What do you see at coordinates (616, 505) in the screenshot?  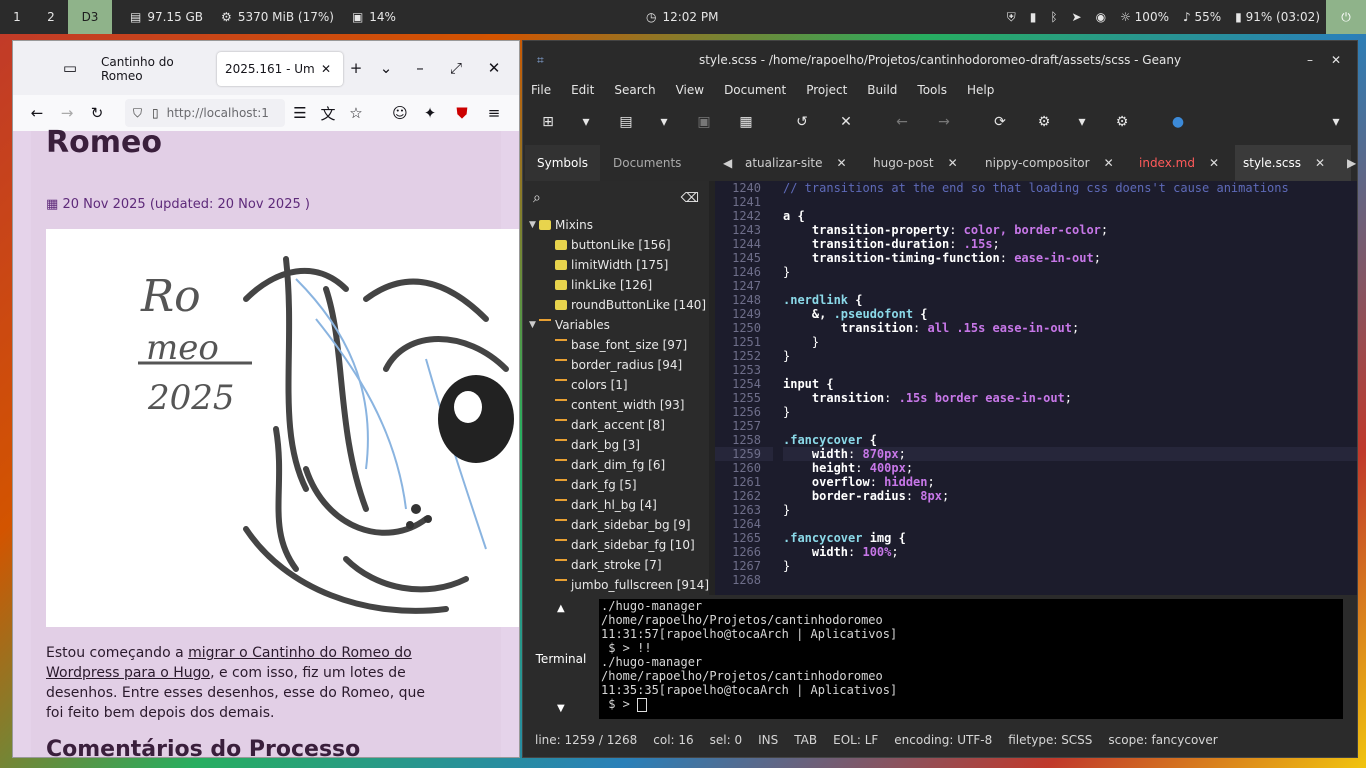 I see `tree-item: dark_hl_bg [4]` at bounding box center [616, 505].